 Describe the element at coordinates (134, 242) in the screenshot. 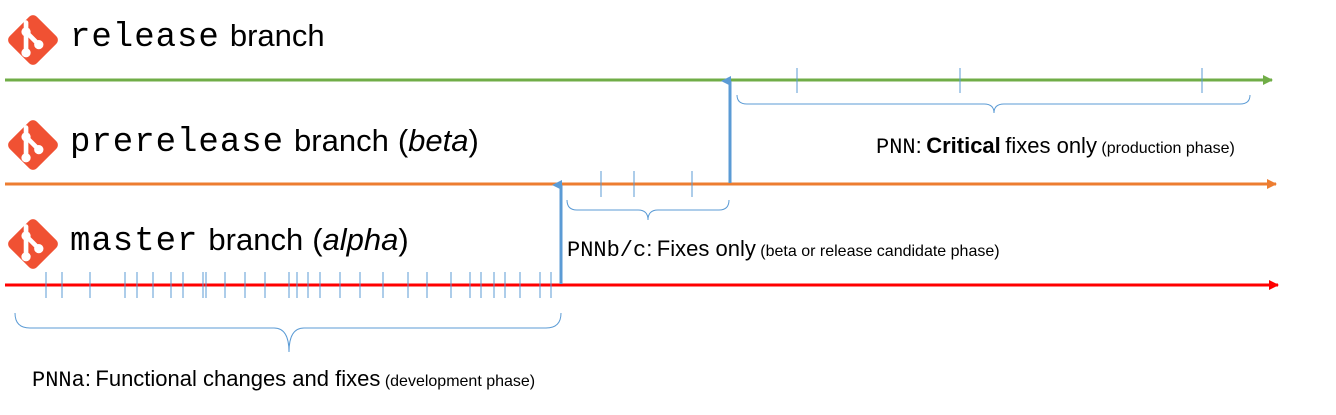

I see `master-branch-name: master` at that location.